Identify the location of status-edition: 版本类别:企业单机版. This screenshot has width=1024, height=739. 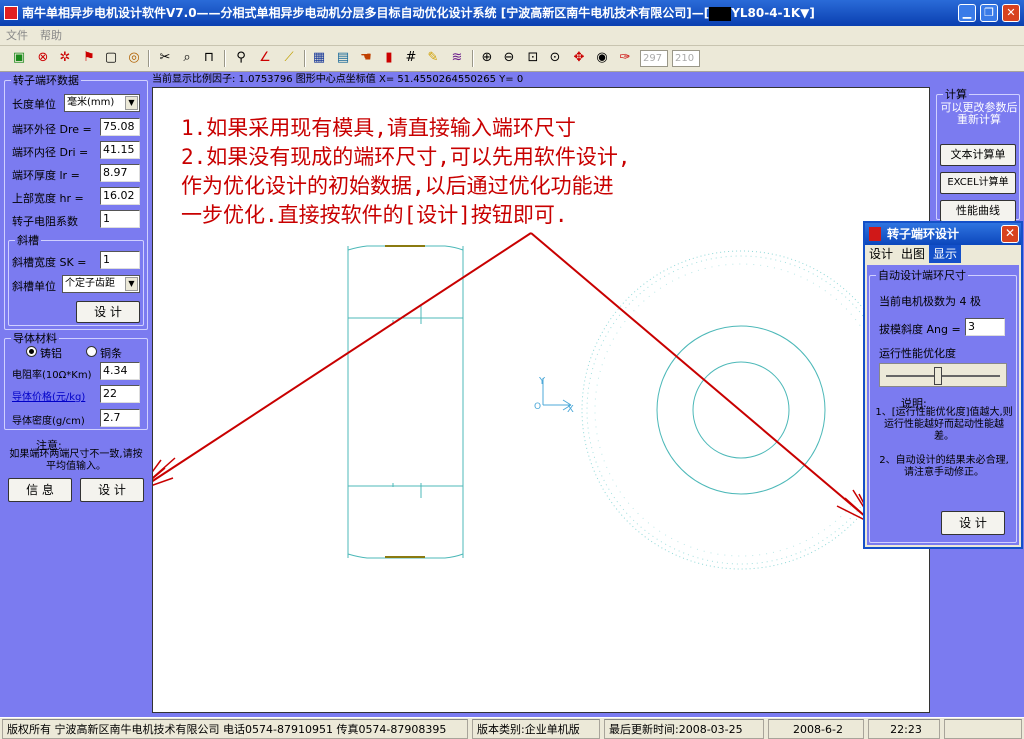
(536, 729).